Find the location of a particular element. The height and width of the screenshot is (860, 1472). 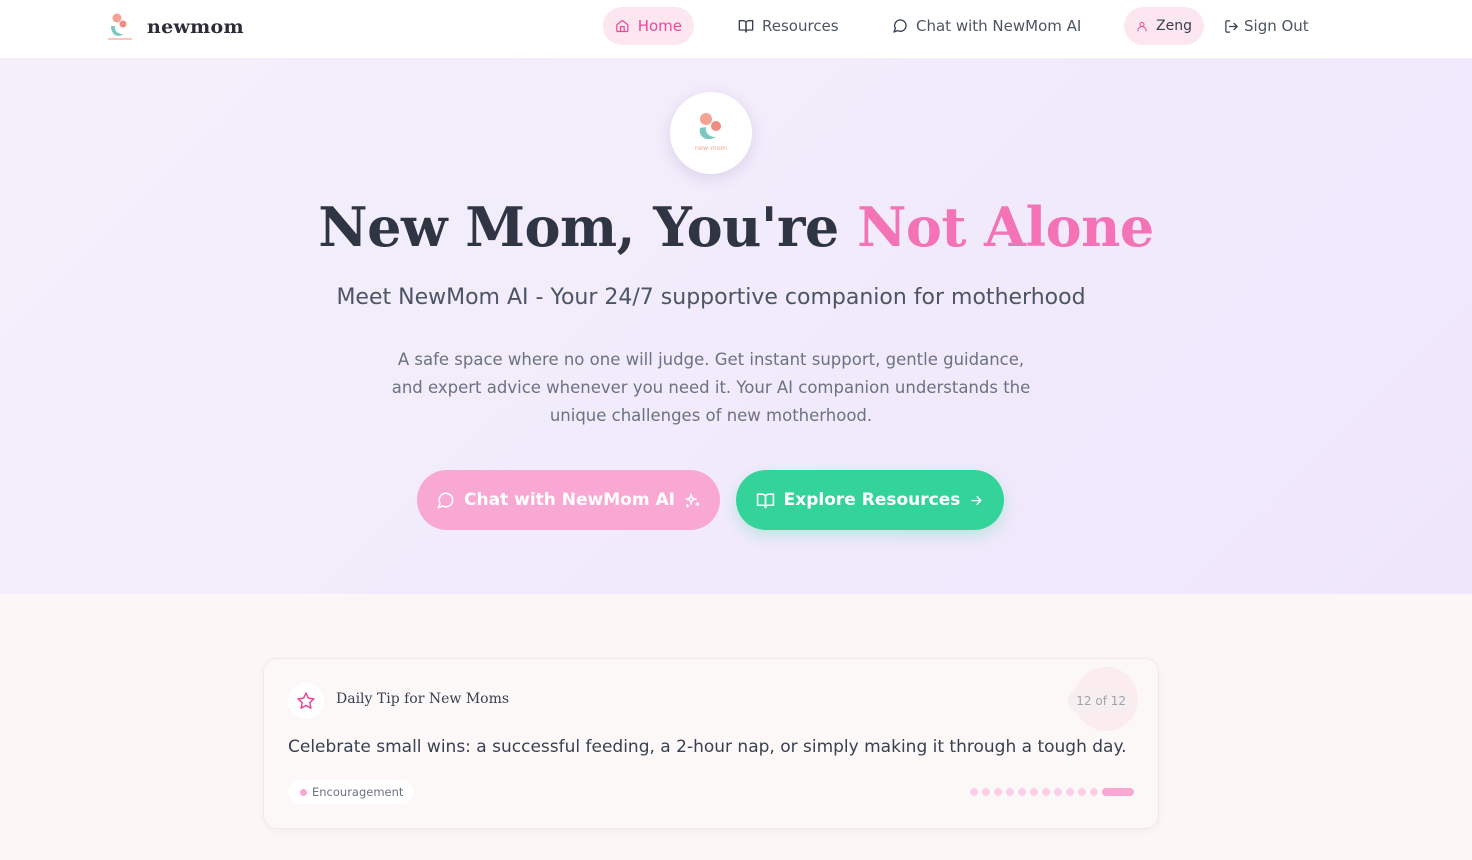

user-name: Zeng is located at coordinates (1174, 26).